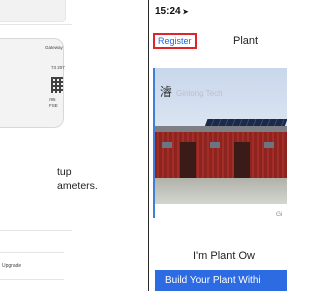 Image resolution: width=320 pixels, height=291 pixels. Describe the element at coordinates (12, 266) in the screenshot. I see `upgrade-label: Upgrade` at that location.